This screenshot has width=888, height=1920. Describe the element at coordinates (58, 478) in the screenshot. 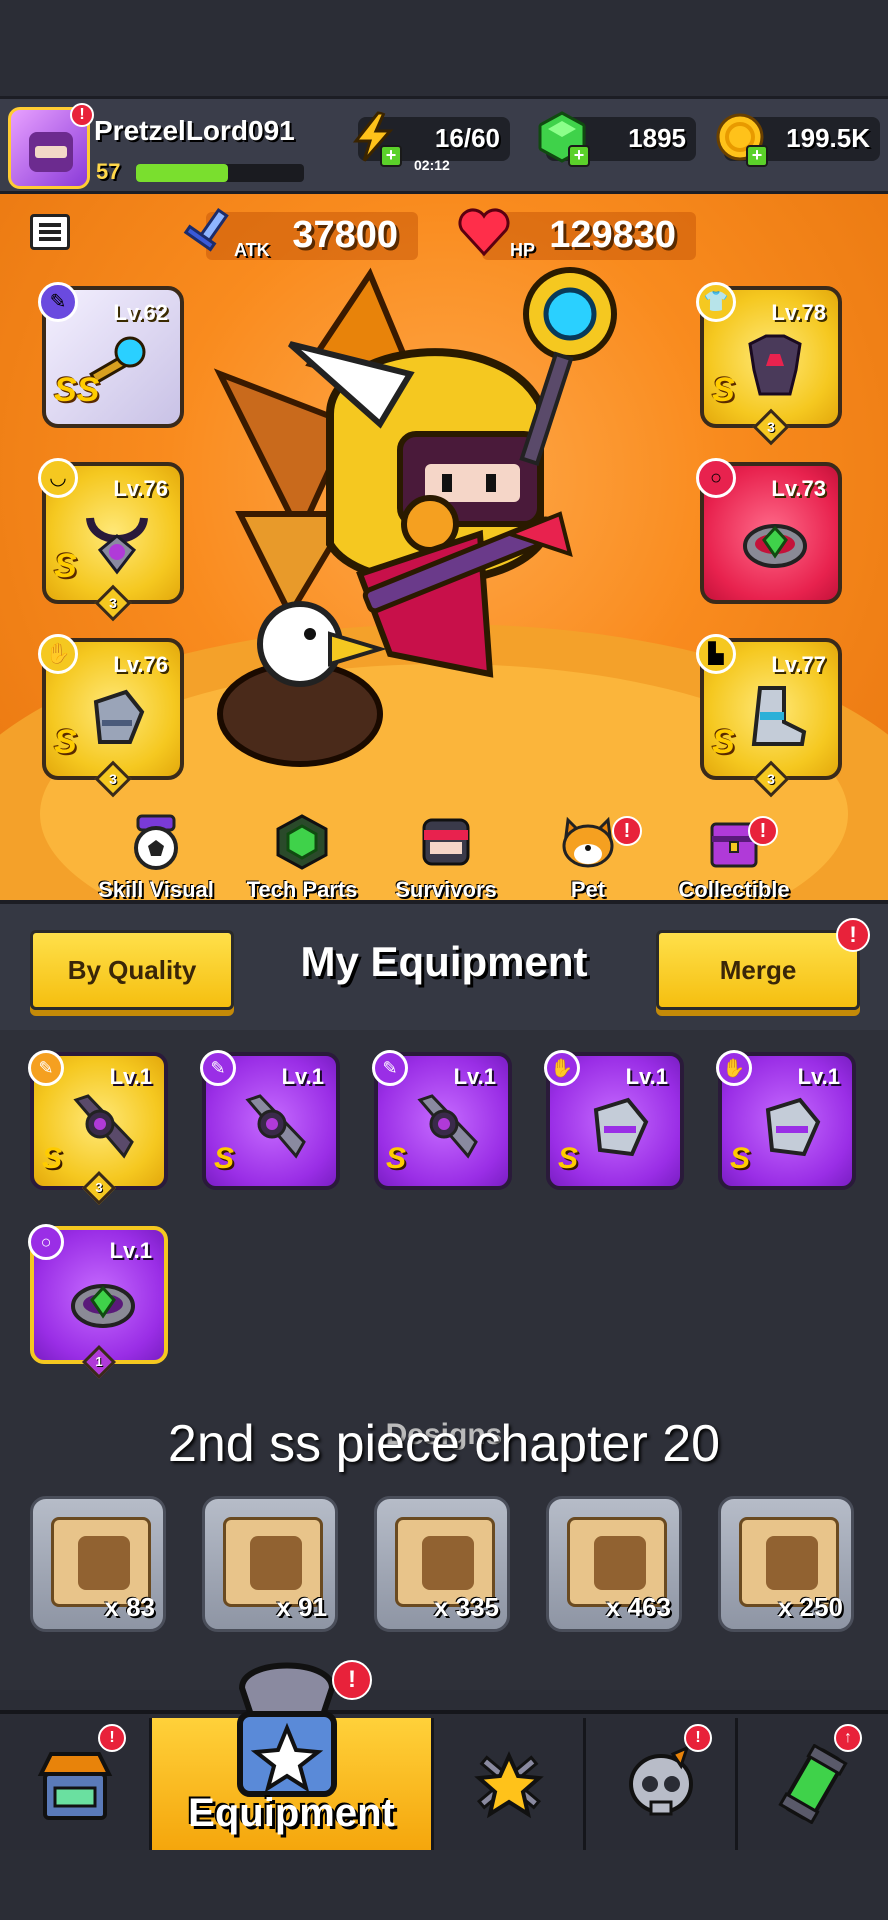

I see `necklace-type-icon: ◡` at that location.